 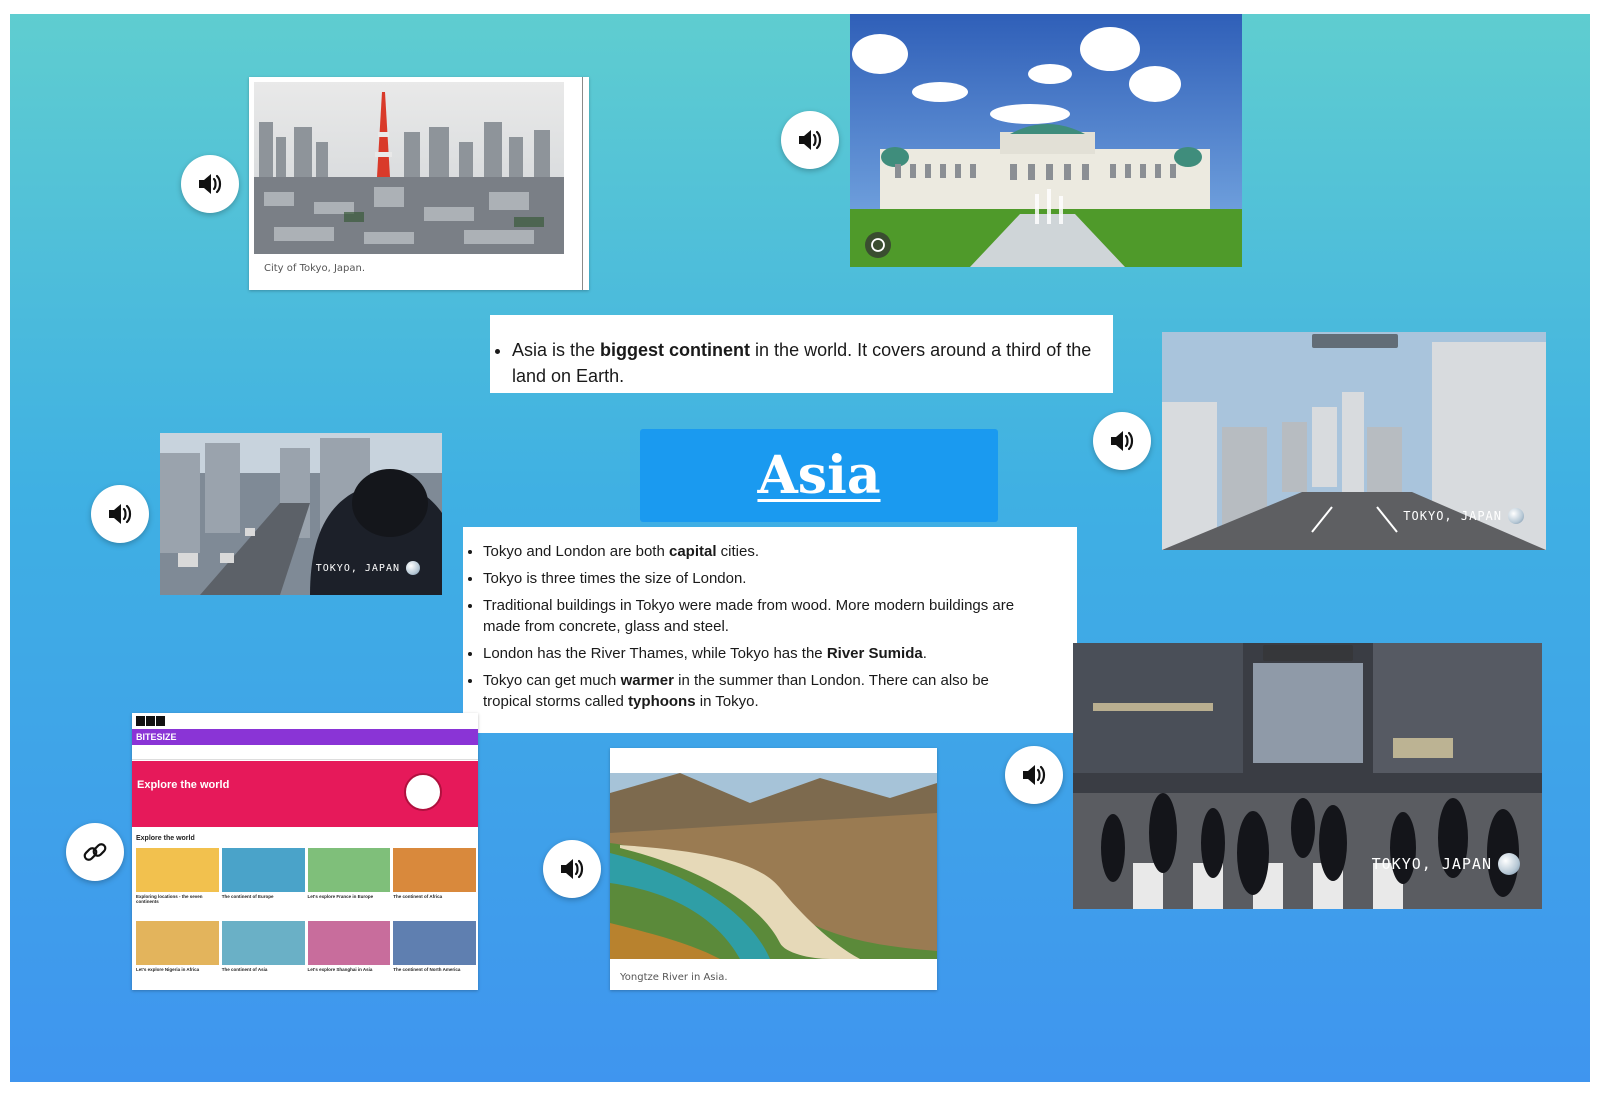 What do you see at coordinates (434, 955) in the screenshot?
I see `bitesize-card: The continent of North America` at bounding box center [434, 955].